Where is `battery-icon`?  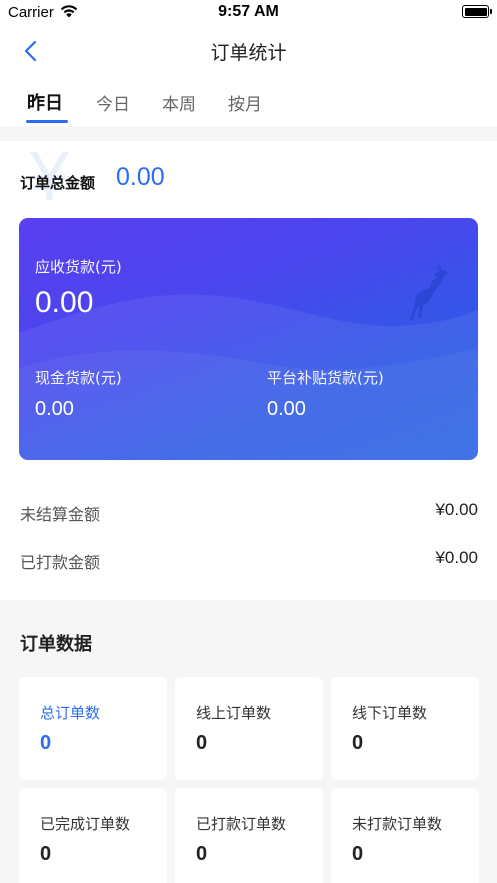 battery-icon is located at coordinates (477, 11).